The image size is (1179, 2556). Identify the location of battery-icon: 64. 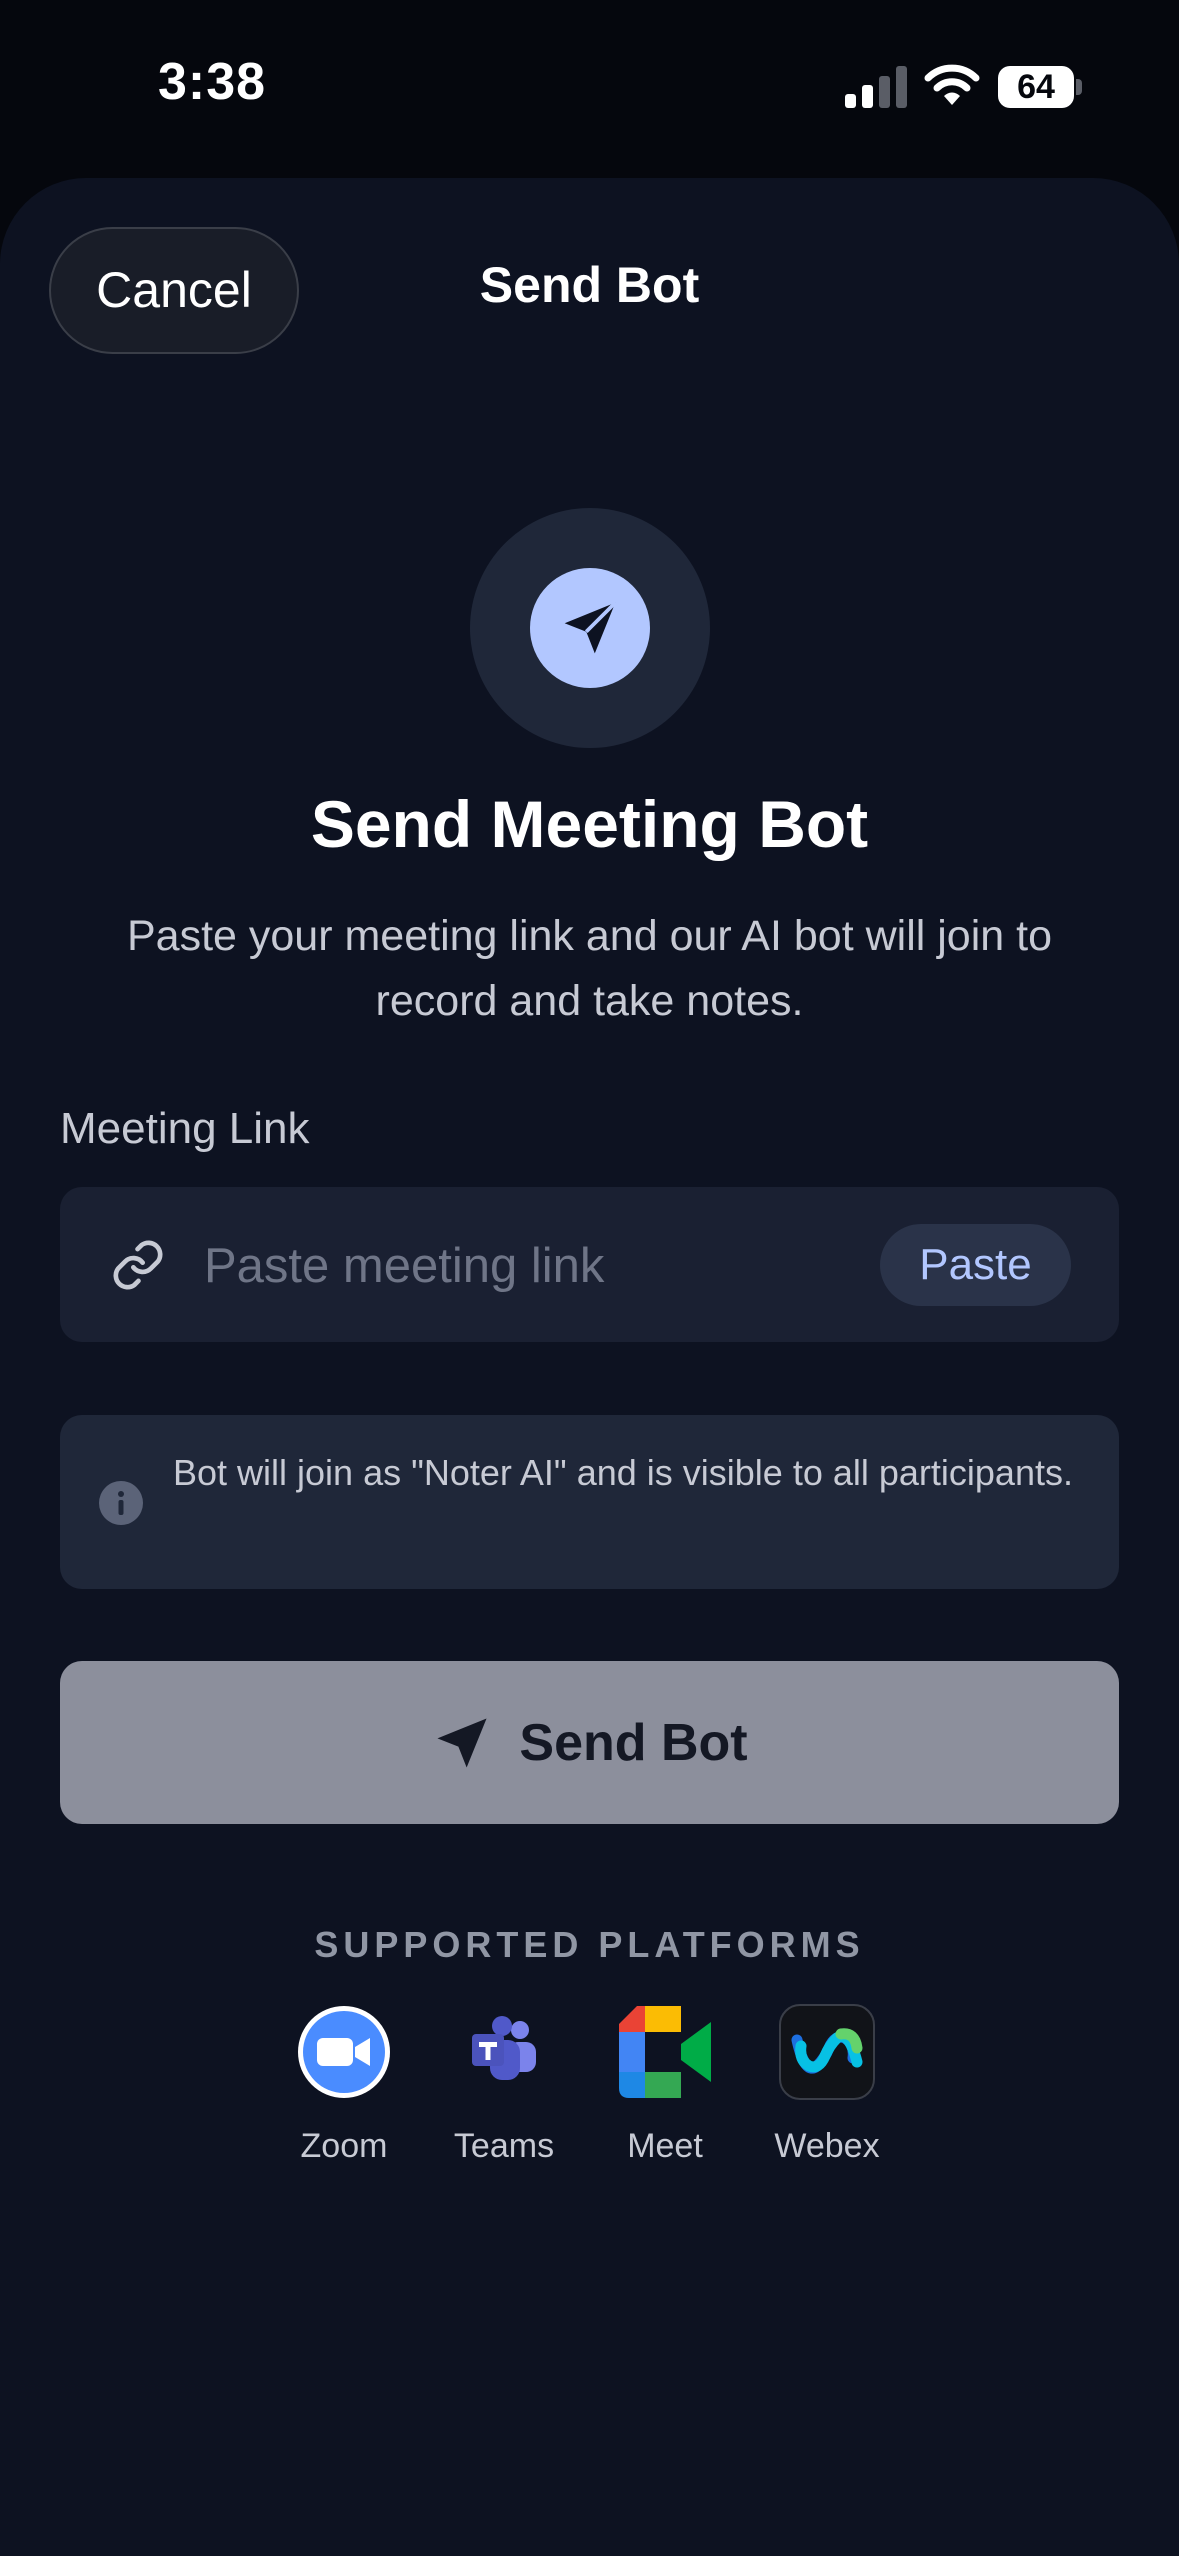
(1040, 87).